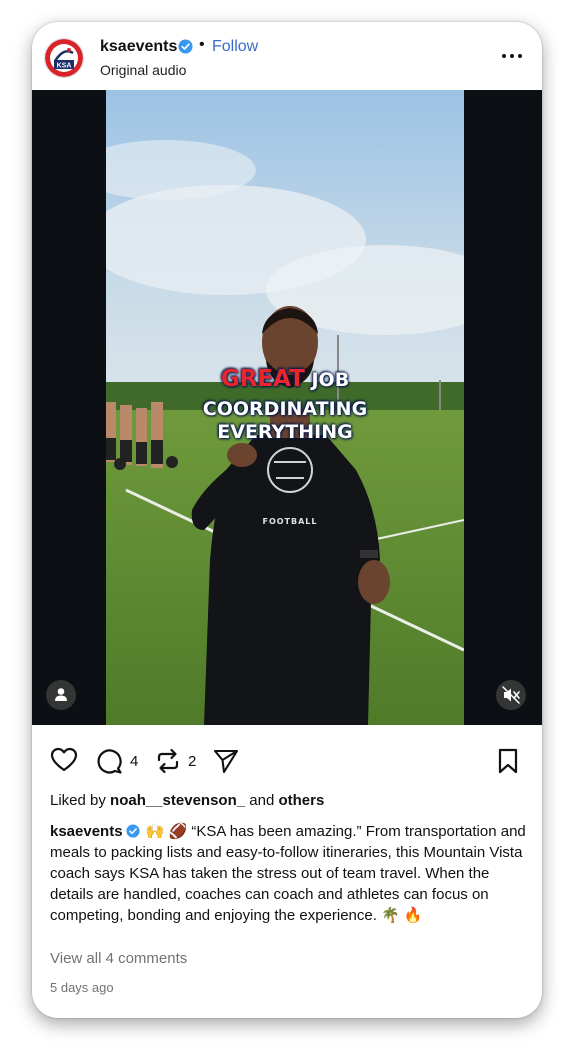 This screenshot has height=1061, width=574. Describe the element at coordinates (287, 56) in the screenshot. I see `post-header: KSA ksaevents • Follow Original audio` at that location.